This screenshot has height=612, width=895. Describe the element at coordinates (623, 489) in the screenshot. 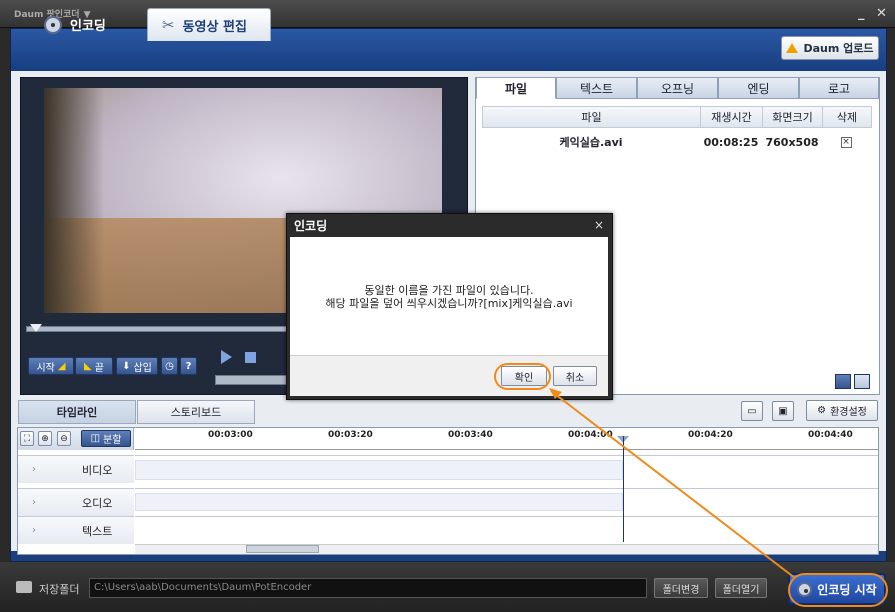

I see `playhead-line` at that location.